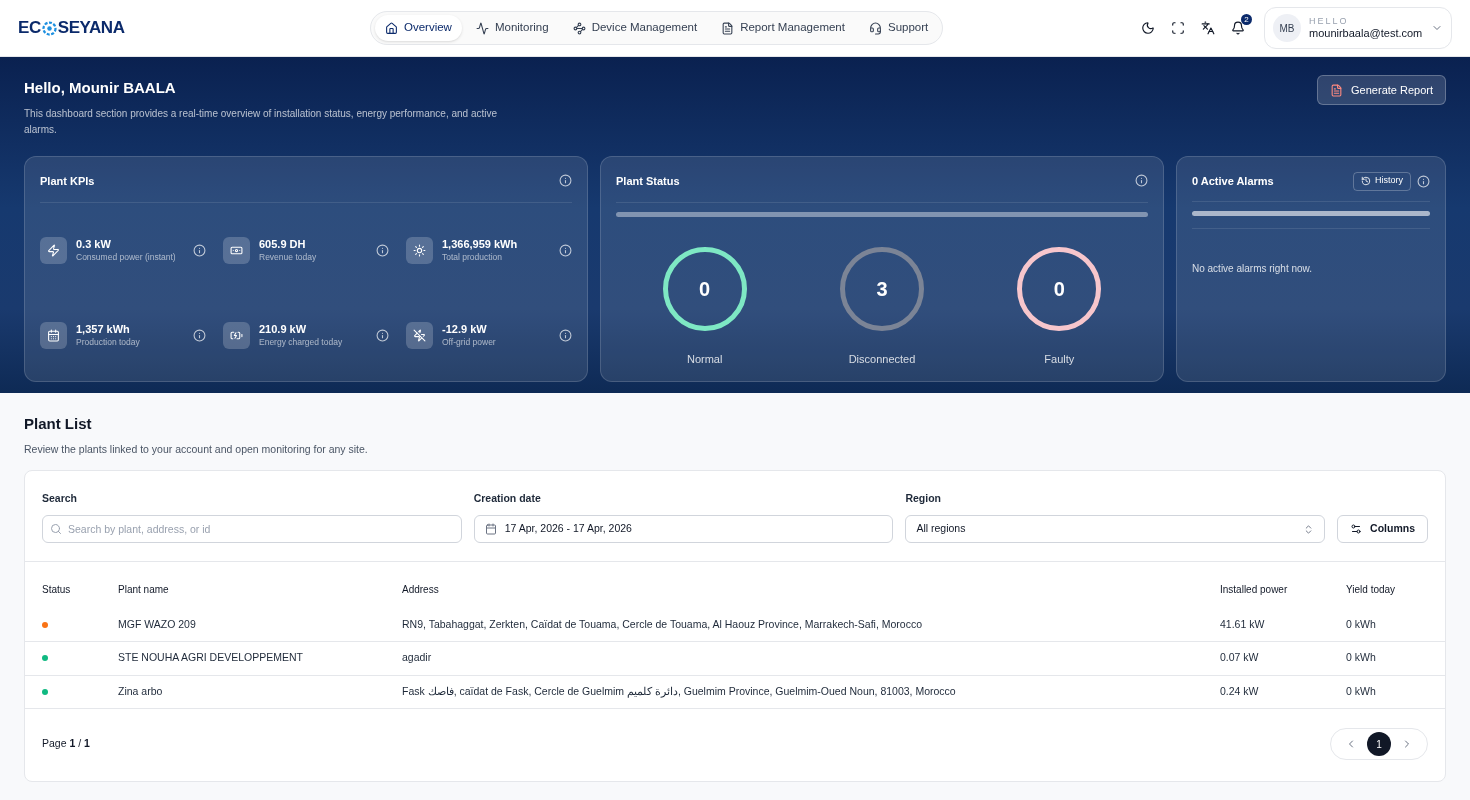 The image size is (1470, 800). I want to click on region-select: All regions, so click(1115, 529).